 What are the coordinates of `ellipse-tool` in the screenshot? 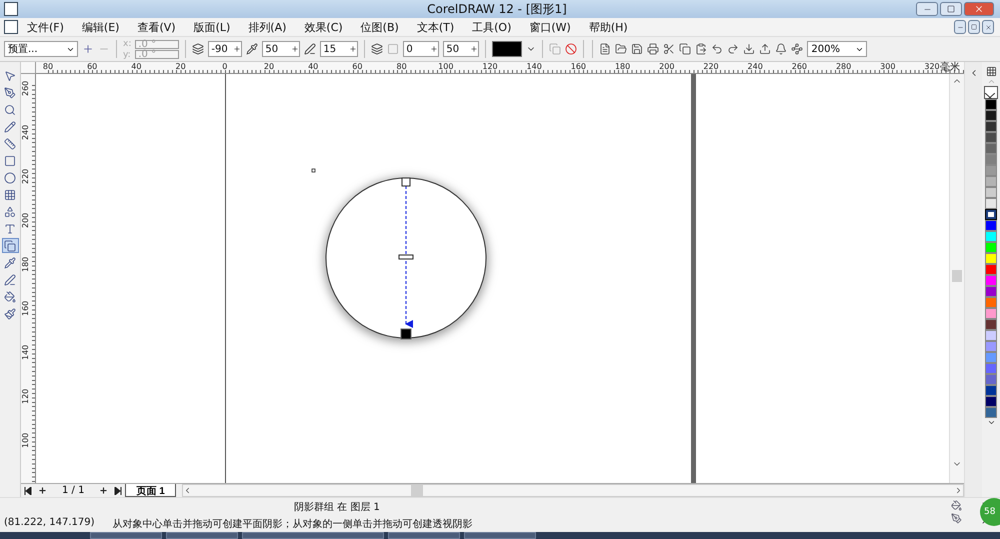 It's located at (10, 177).